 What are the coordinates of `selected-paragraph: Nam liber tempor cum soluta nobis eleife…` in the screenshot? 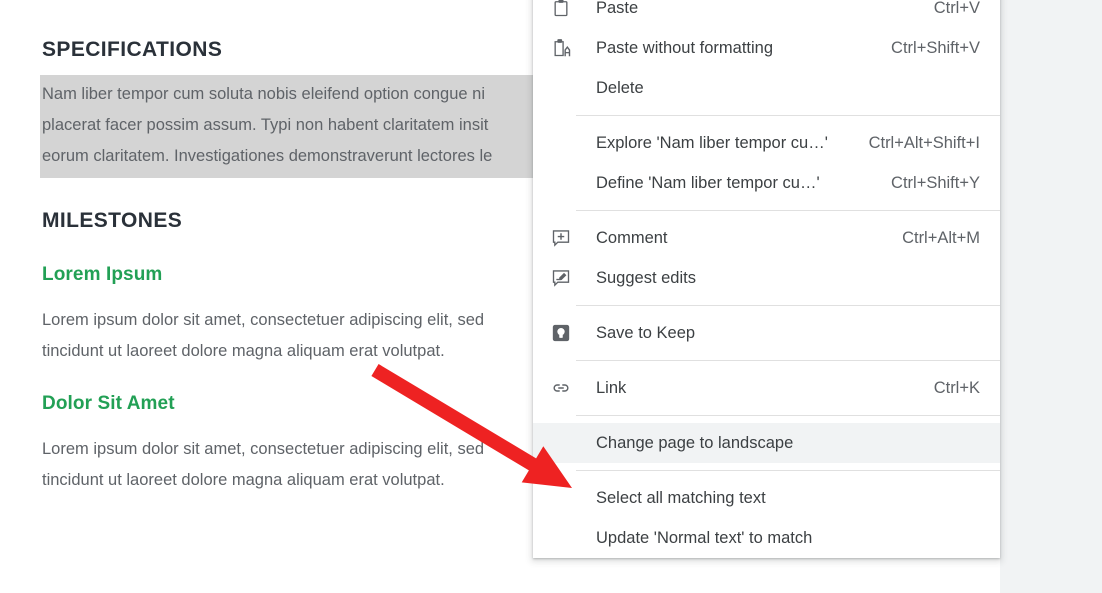 It's located at (310, 126).